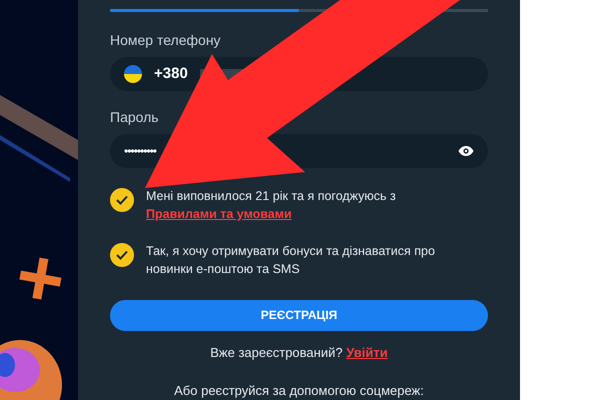  Describe the element at coordinates (166, 40) in the screenshot. I see `field-label: Номер телефону` at that location.